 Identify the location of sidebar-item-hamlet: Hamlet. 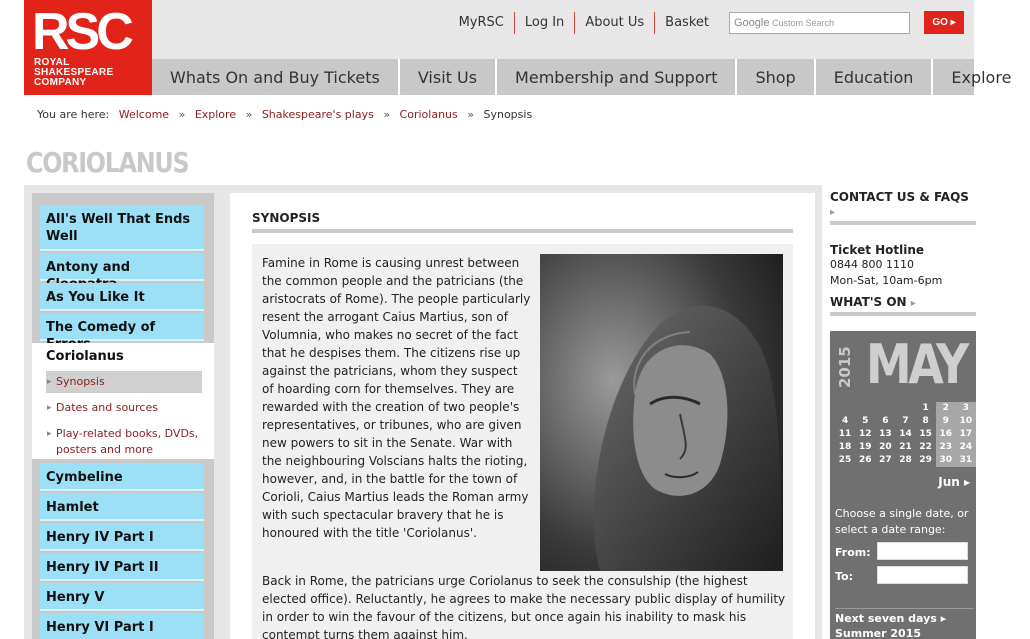
(122, 507).